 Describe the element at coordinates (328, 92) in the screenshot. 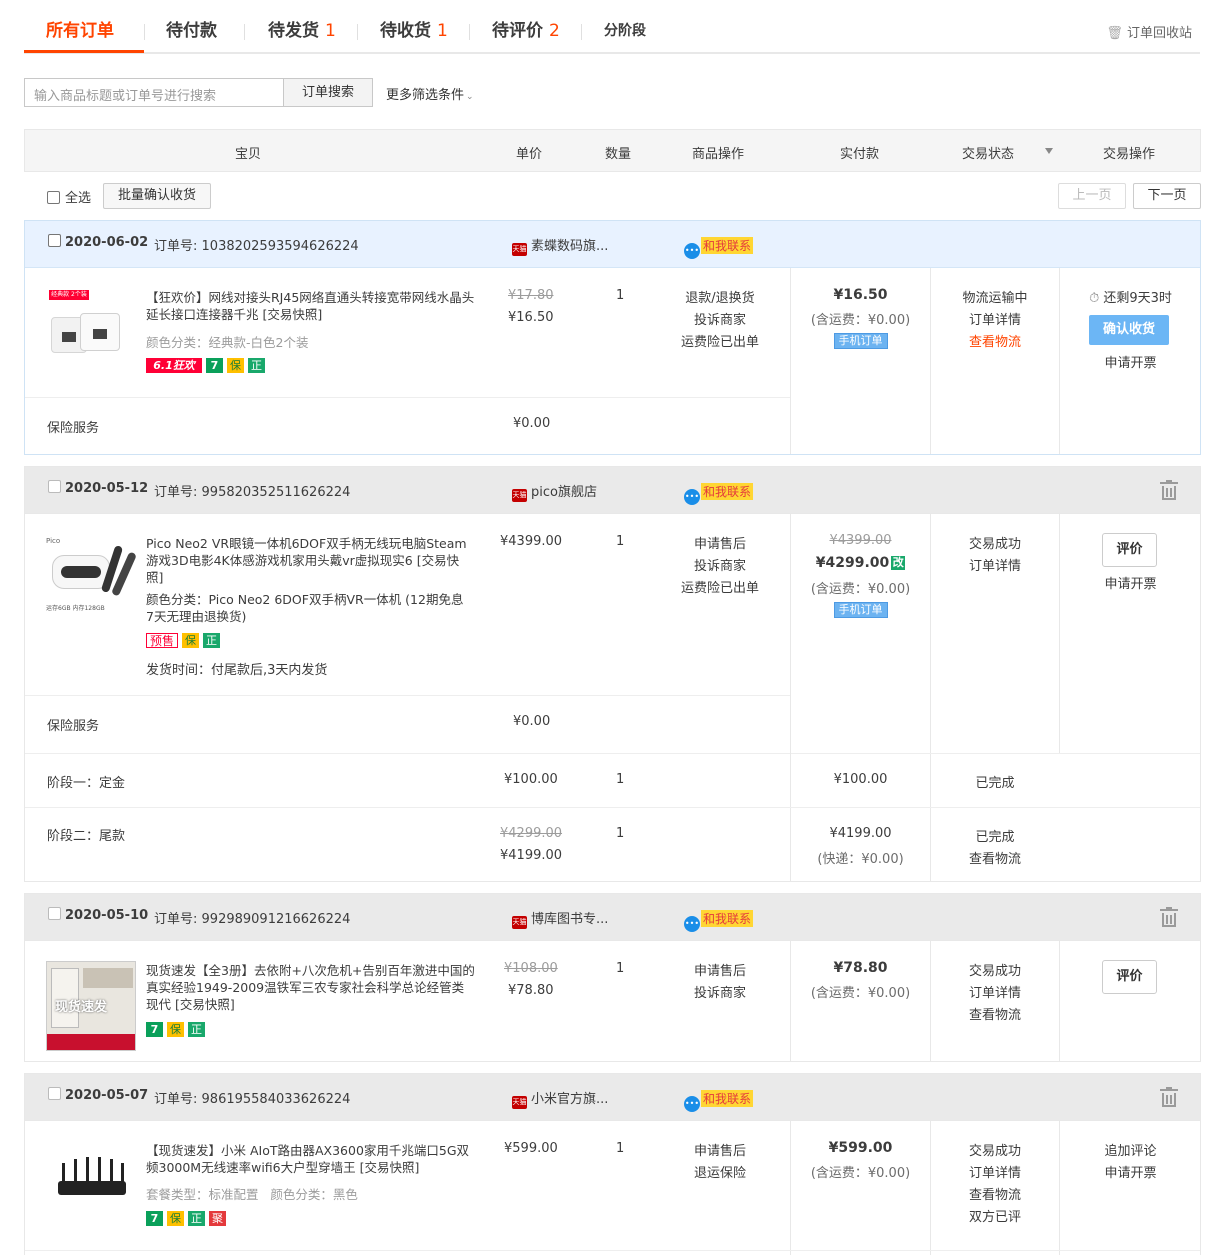

I see `search-button: 订单搜索` at that location.